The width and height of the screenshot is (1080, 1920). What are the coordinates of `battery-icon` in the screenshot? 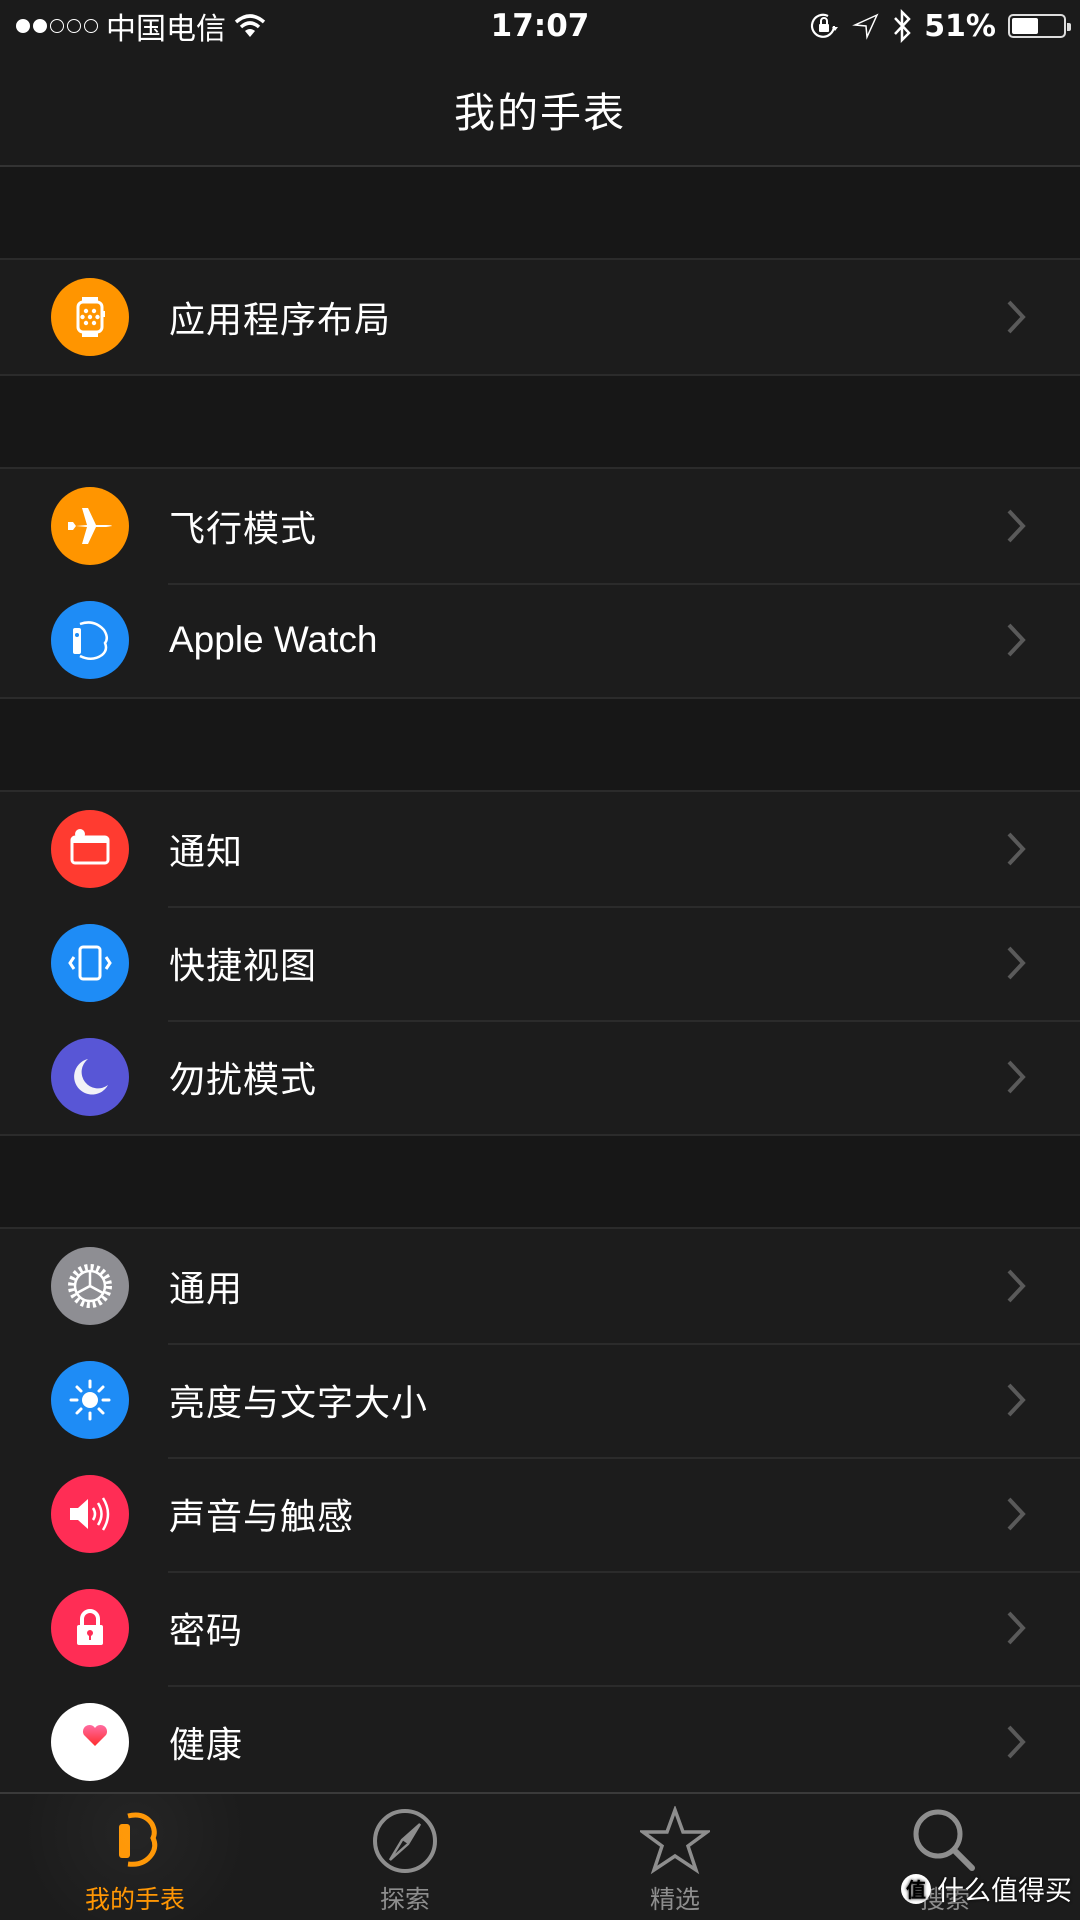 It's located at (1039, 26).